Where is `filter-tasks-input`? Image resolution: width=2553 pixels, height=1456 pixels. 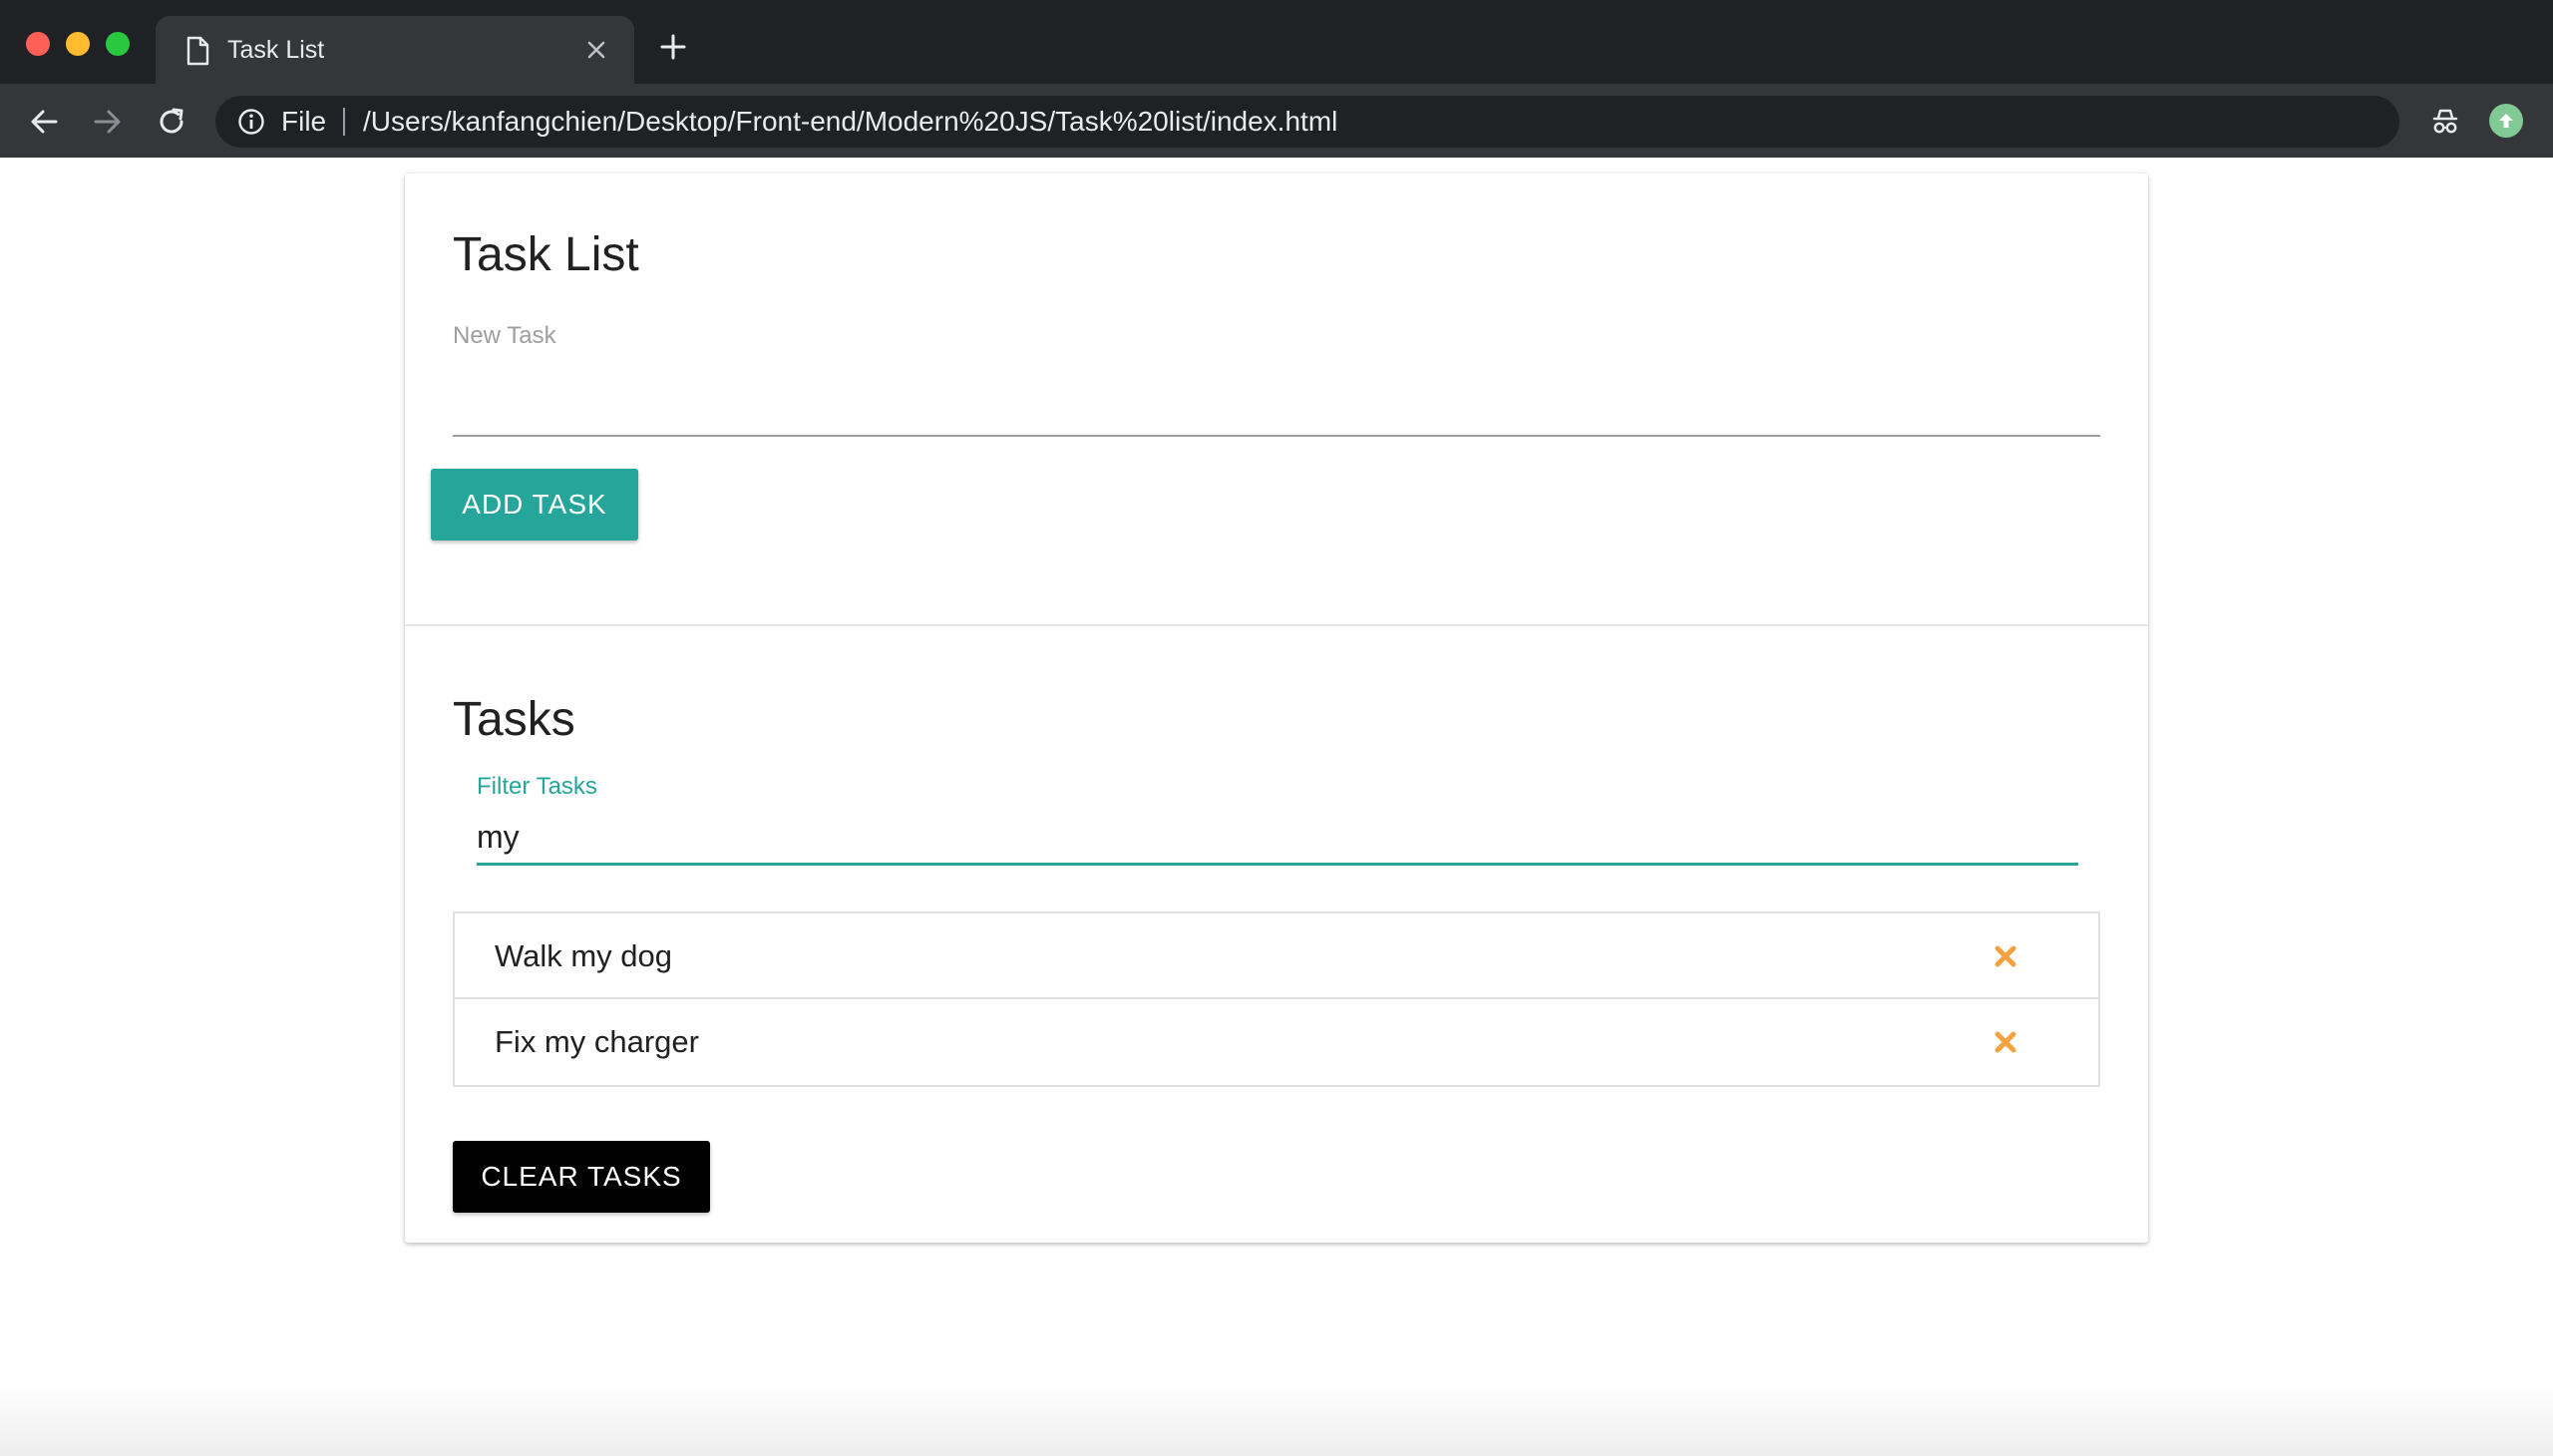
filter-tasks-input is located at coordinates (1278, 839).